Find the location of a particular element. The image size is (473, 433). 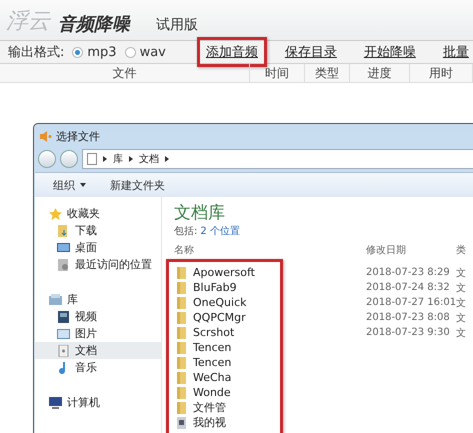

column-header: 文件 is located at coordinates (125, 73).